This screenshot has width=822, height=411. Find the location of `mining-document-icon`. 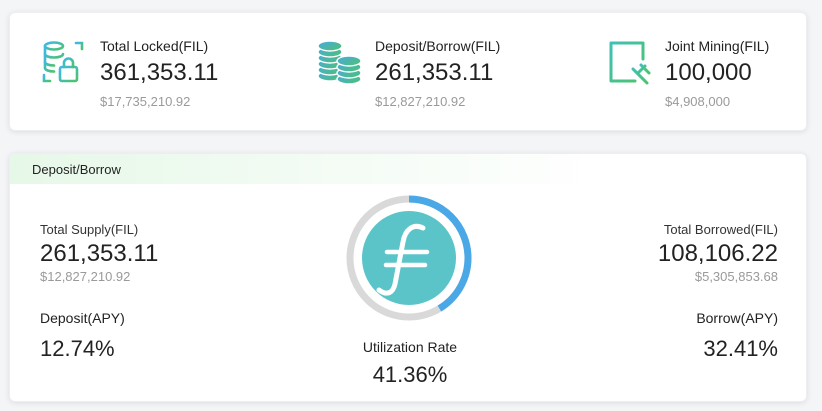

mining-document-icon is located at coordinates (630, 63).